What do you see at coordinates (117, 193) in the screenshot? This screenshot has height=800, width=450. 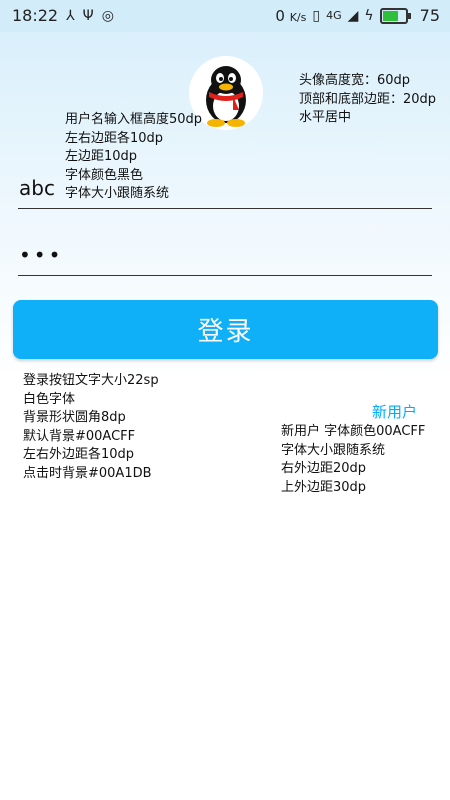 I see `username-note-line: 字体大小跟随系统` at bounding box center [117, 193].